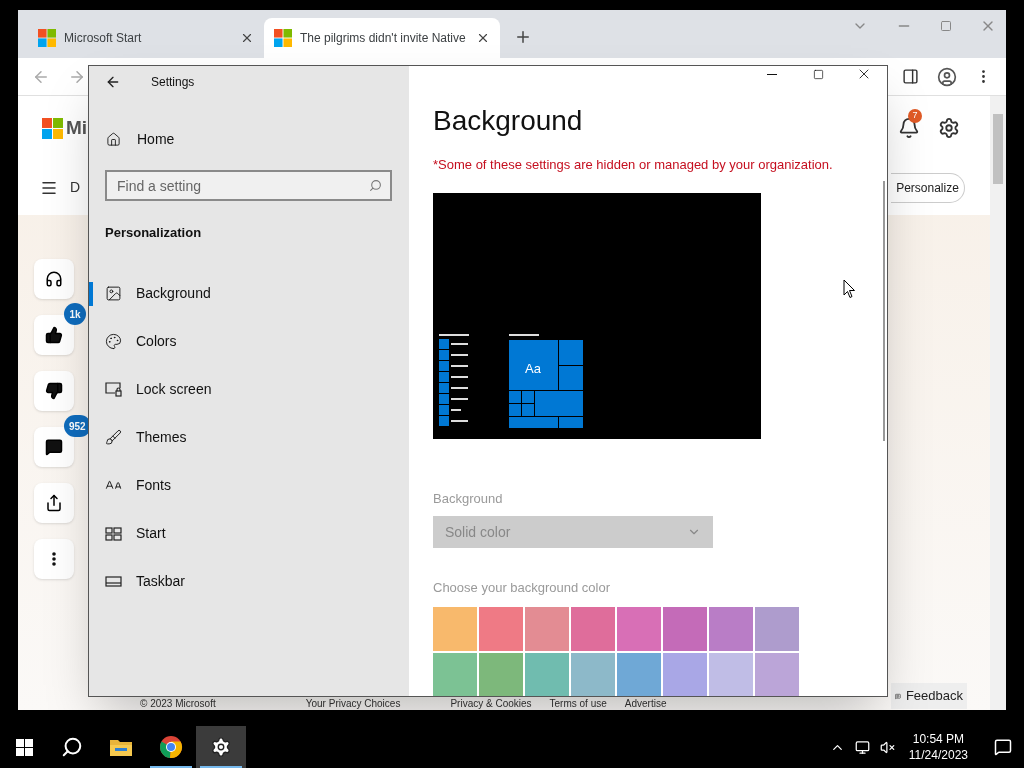 This screenshot has height=768, width=1024. What do you see at coordinates (54, 559) in the screenshot?
I see `more-icon` at bounding box center [54, 559].